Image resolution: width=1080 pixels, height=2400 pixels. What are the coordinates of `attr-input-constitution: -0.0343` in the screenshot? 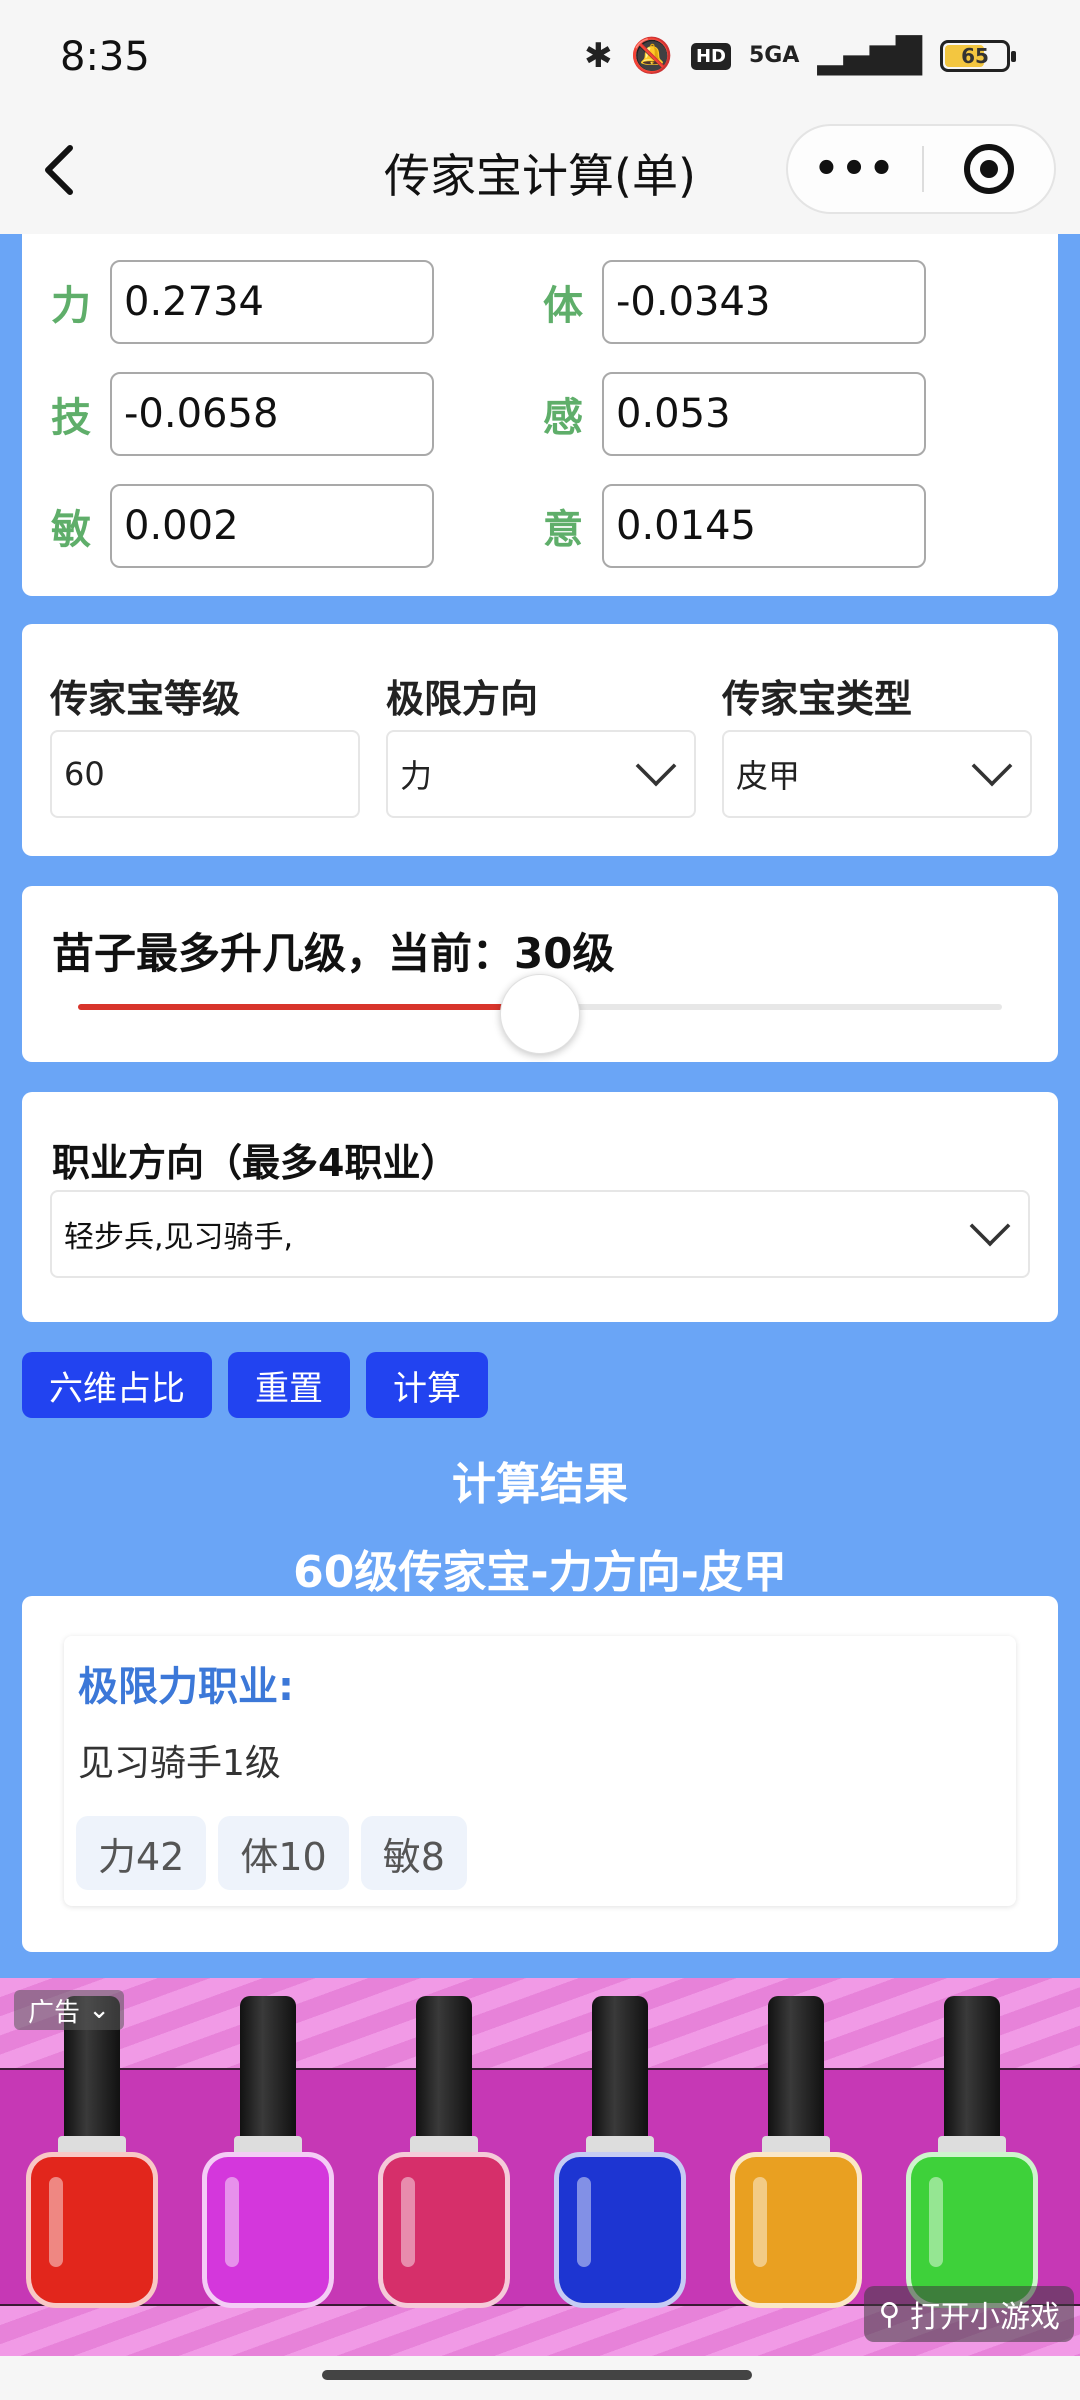 It's located at (764, 302).